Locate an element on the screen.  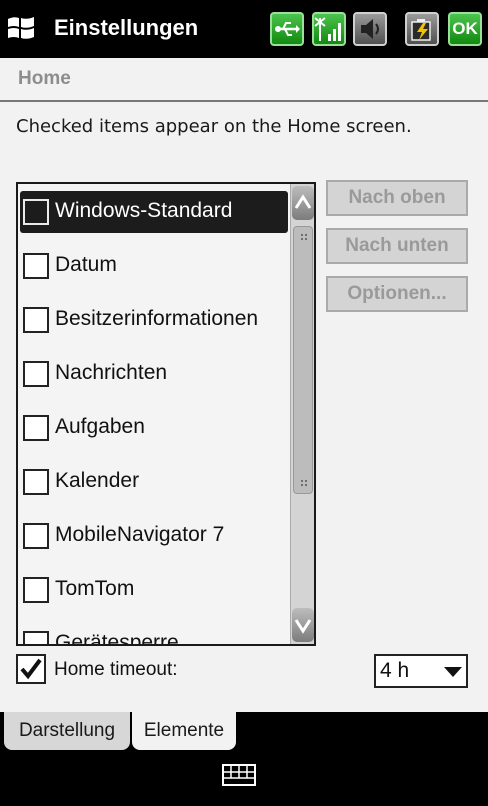
move-down-button: Nach unten is located at coordinates (397, 246).